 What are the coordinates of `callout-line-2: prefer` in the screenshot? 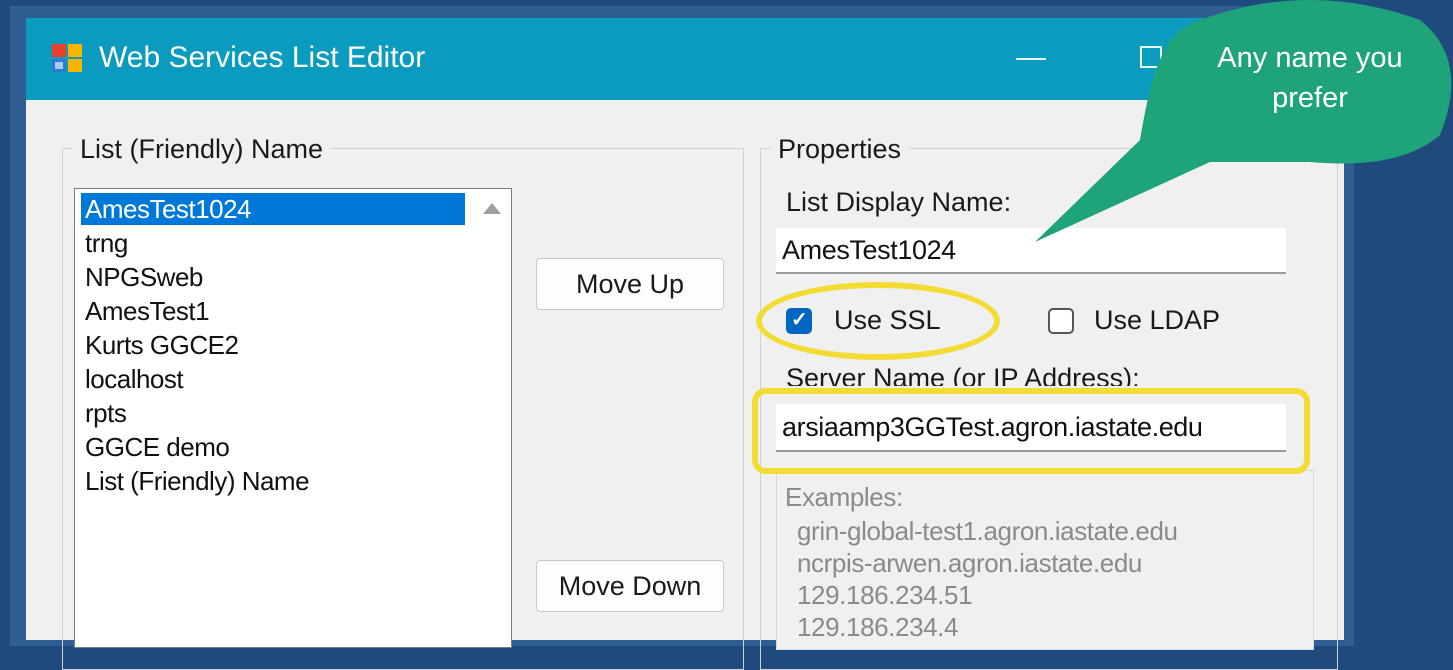 It's located at (1310, 98).